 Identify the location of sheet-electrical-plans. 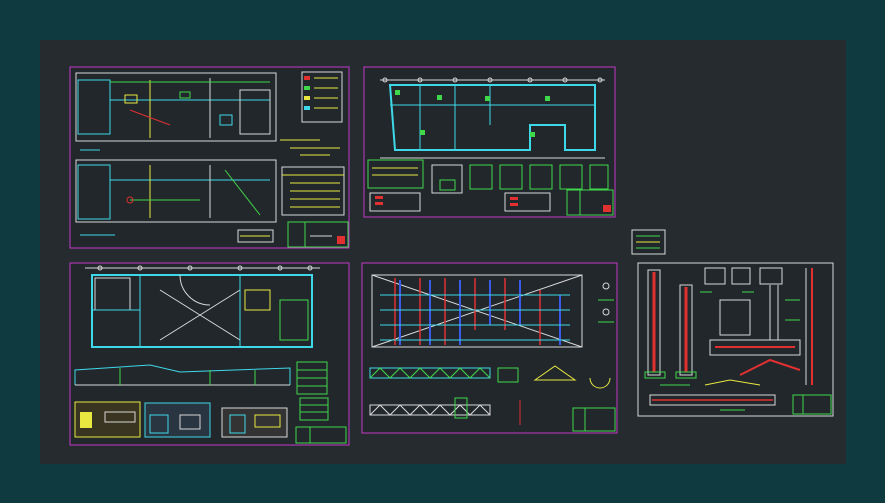
(209, 157).